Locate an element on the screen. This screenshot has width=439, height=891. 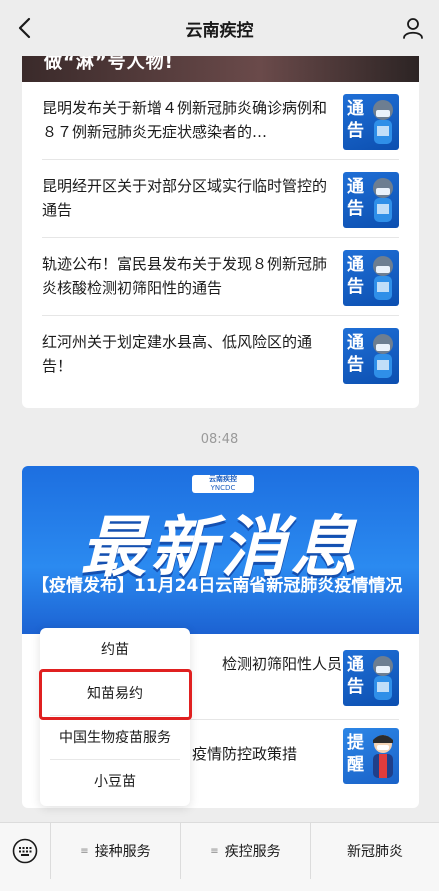
list-item-text: 红河州关于划定建水县高、低风险区的通告！ is located at coordinates (177, 354).